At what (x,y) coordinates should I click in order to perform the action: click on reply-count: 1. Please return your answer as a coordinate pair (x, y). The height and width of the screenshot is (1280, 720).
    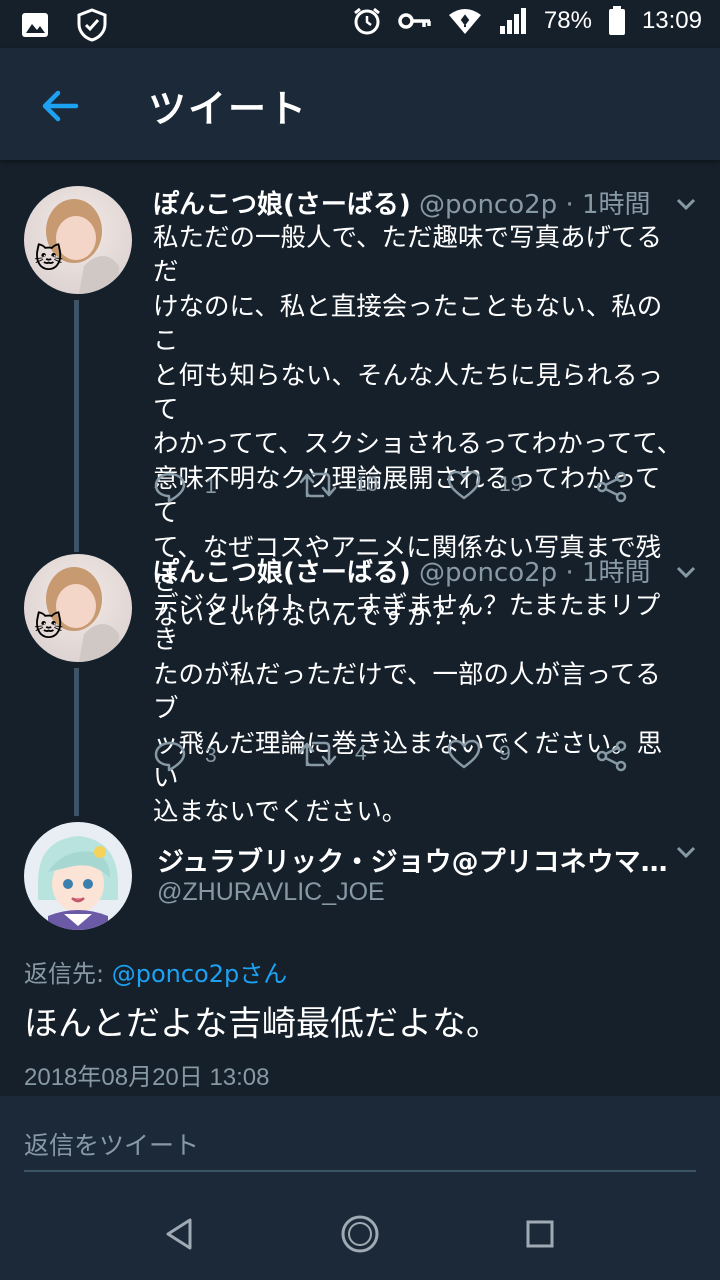
    Looking at the image, I should click on (211, 486).